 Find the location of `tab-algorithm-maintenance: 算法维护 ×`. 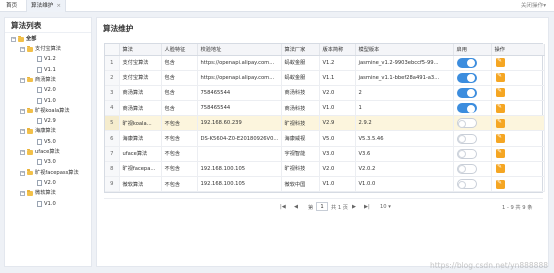

tab-algorithm-maintenance: 算法维护 × is located at coordinates (46, 6).